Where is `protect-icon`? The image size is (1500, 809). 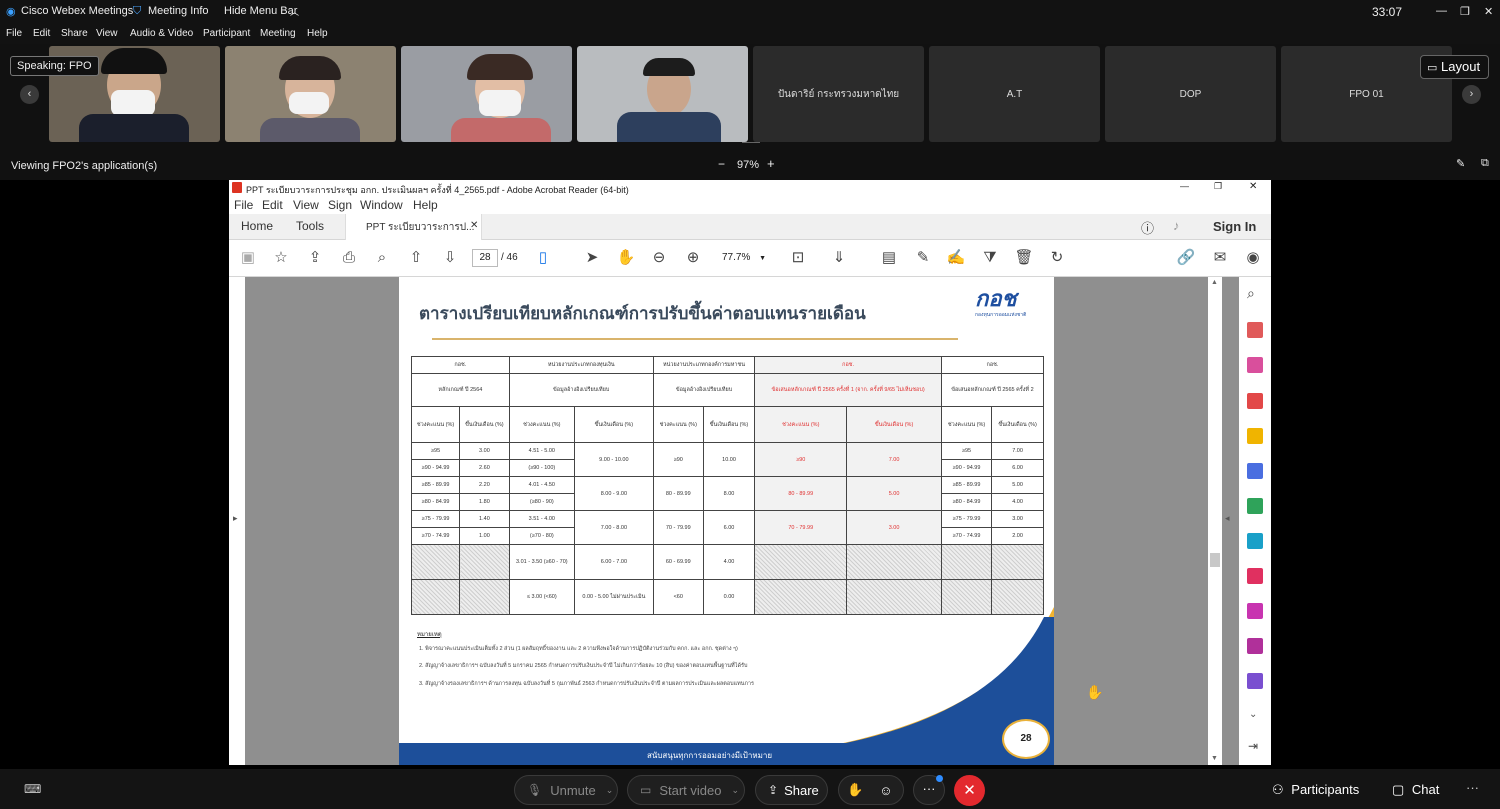
protect-icon is located at coordinates (1255, 611).